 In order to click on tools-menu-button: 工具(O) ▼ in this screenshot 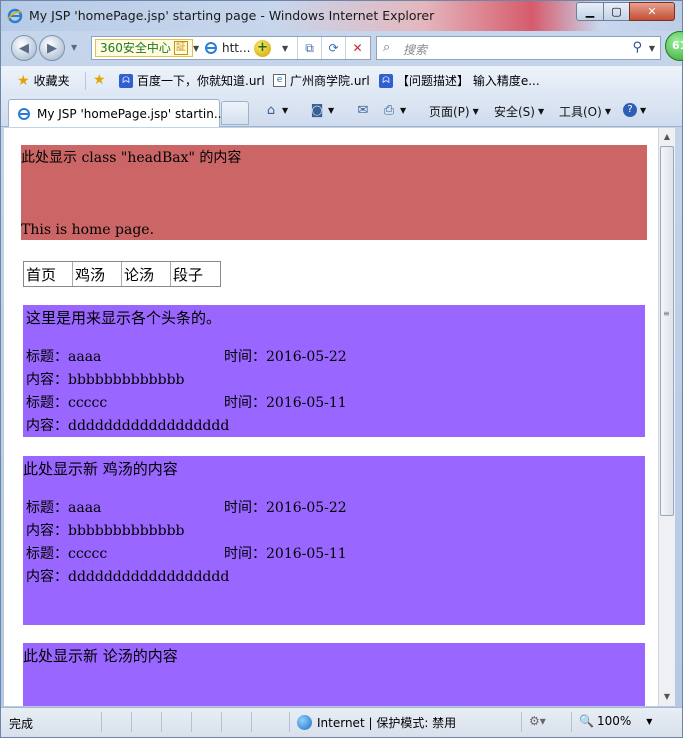, I will do `click(585, 111)`.